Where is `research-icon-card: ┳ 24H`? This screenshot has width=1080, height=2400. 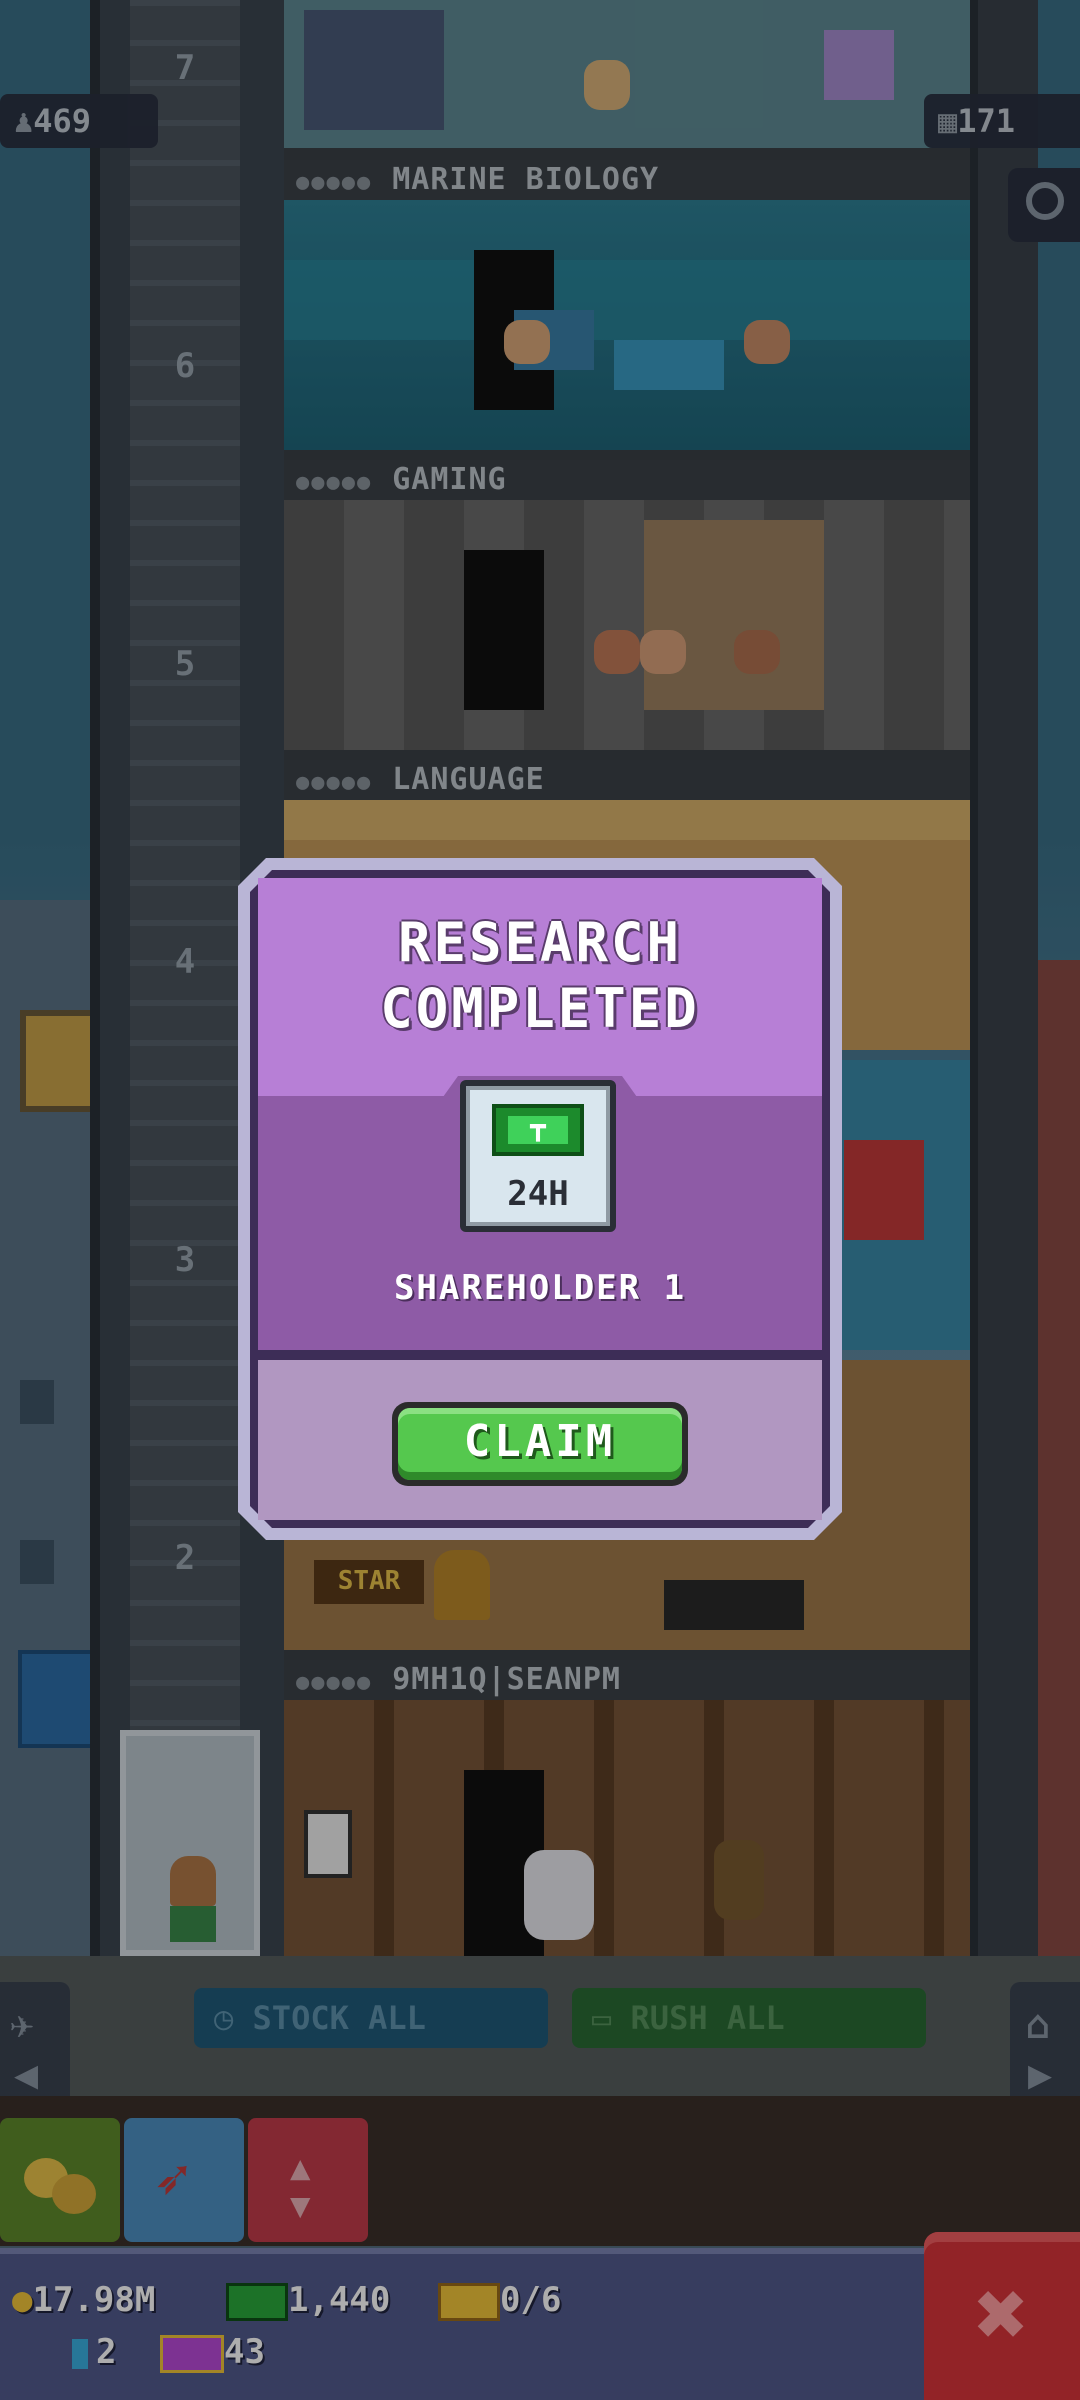 research-icon-card: ┳ 24H is located at coordinates (538, 1156).